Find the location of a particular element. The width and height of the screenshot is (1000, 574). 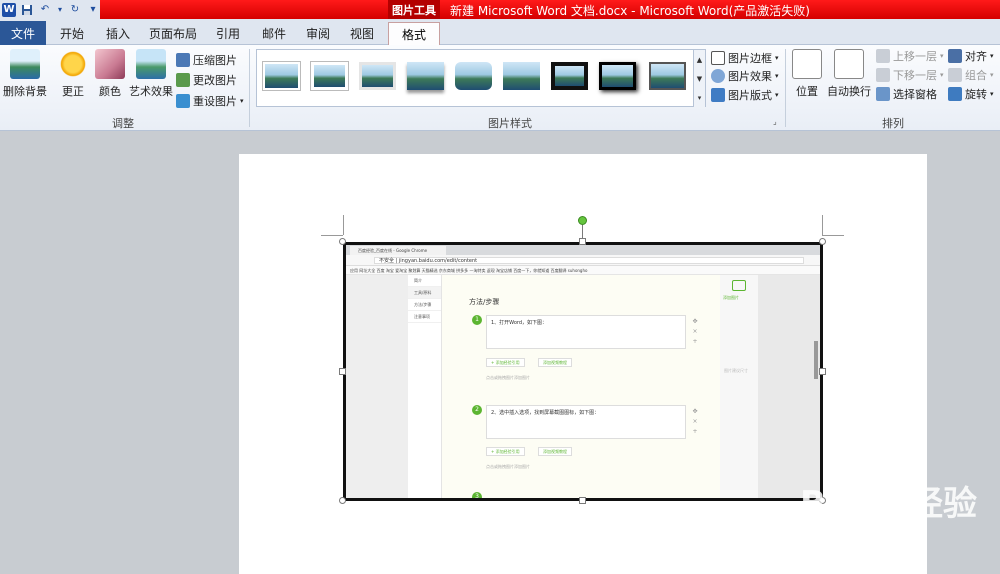

sun-icon is located at coordinates (73, 64).